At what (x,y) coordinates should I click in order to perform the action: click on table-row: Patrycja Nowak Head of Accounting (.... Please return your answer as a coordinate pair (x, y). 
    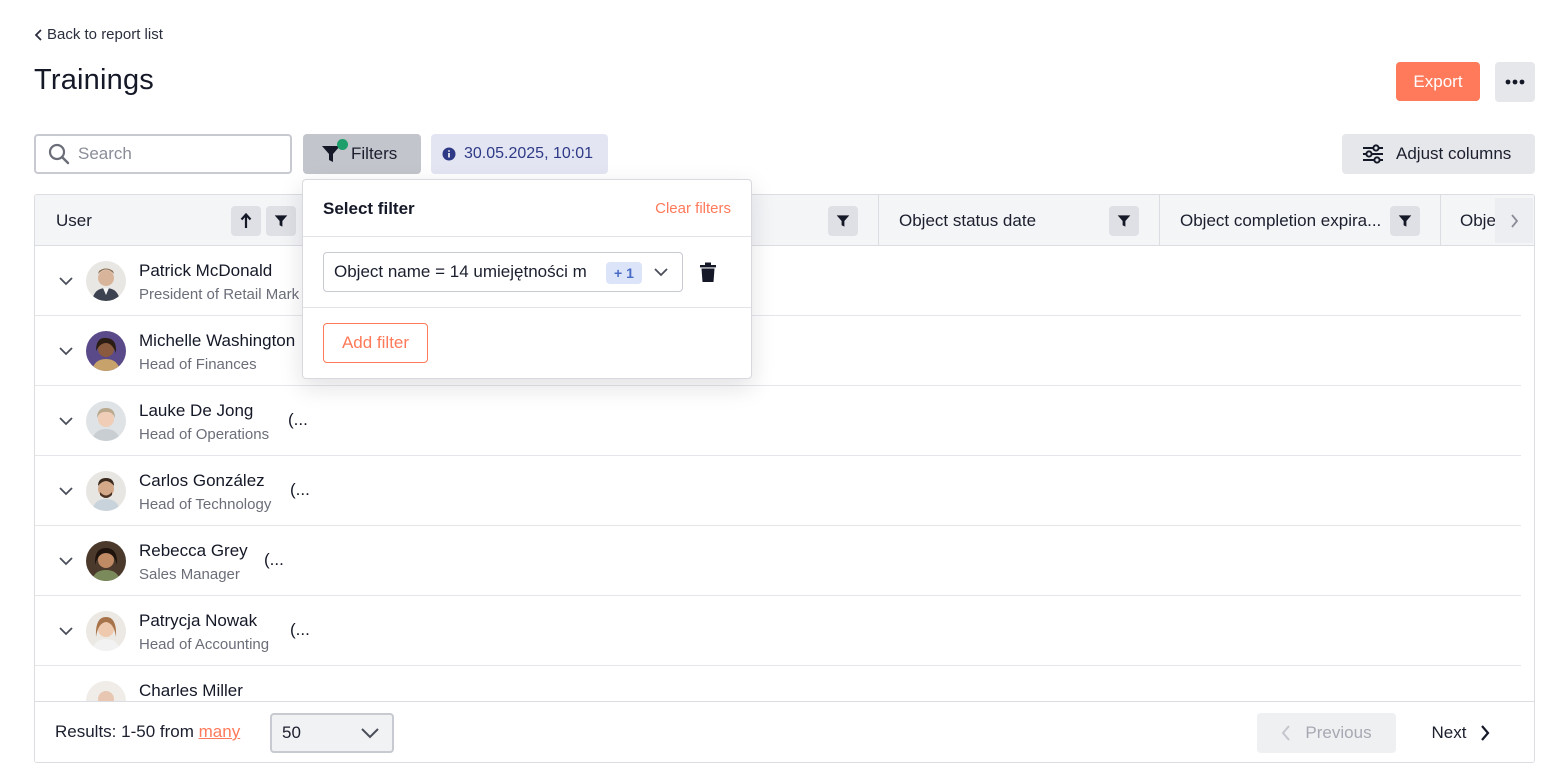
    Looking at the image, I should click on (778, 631).